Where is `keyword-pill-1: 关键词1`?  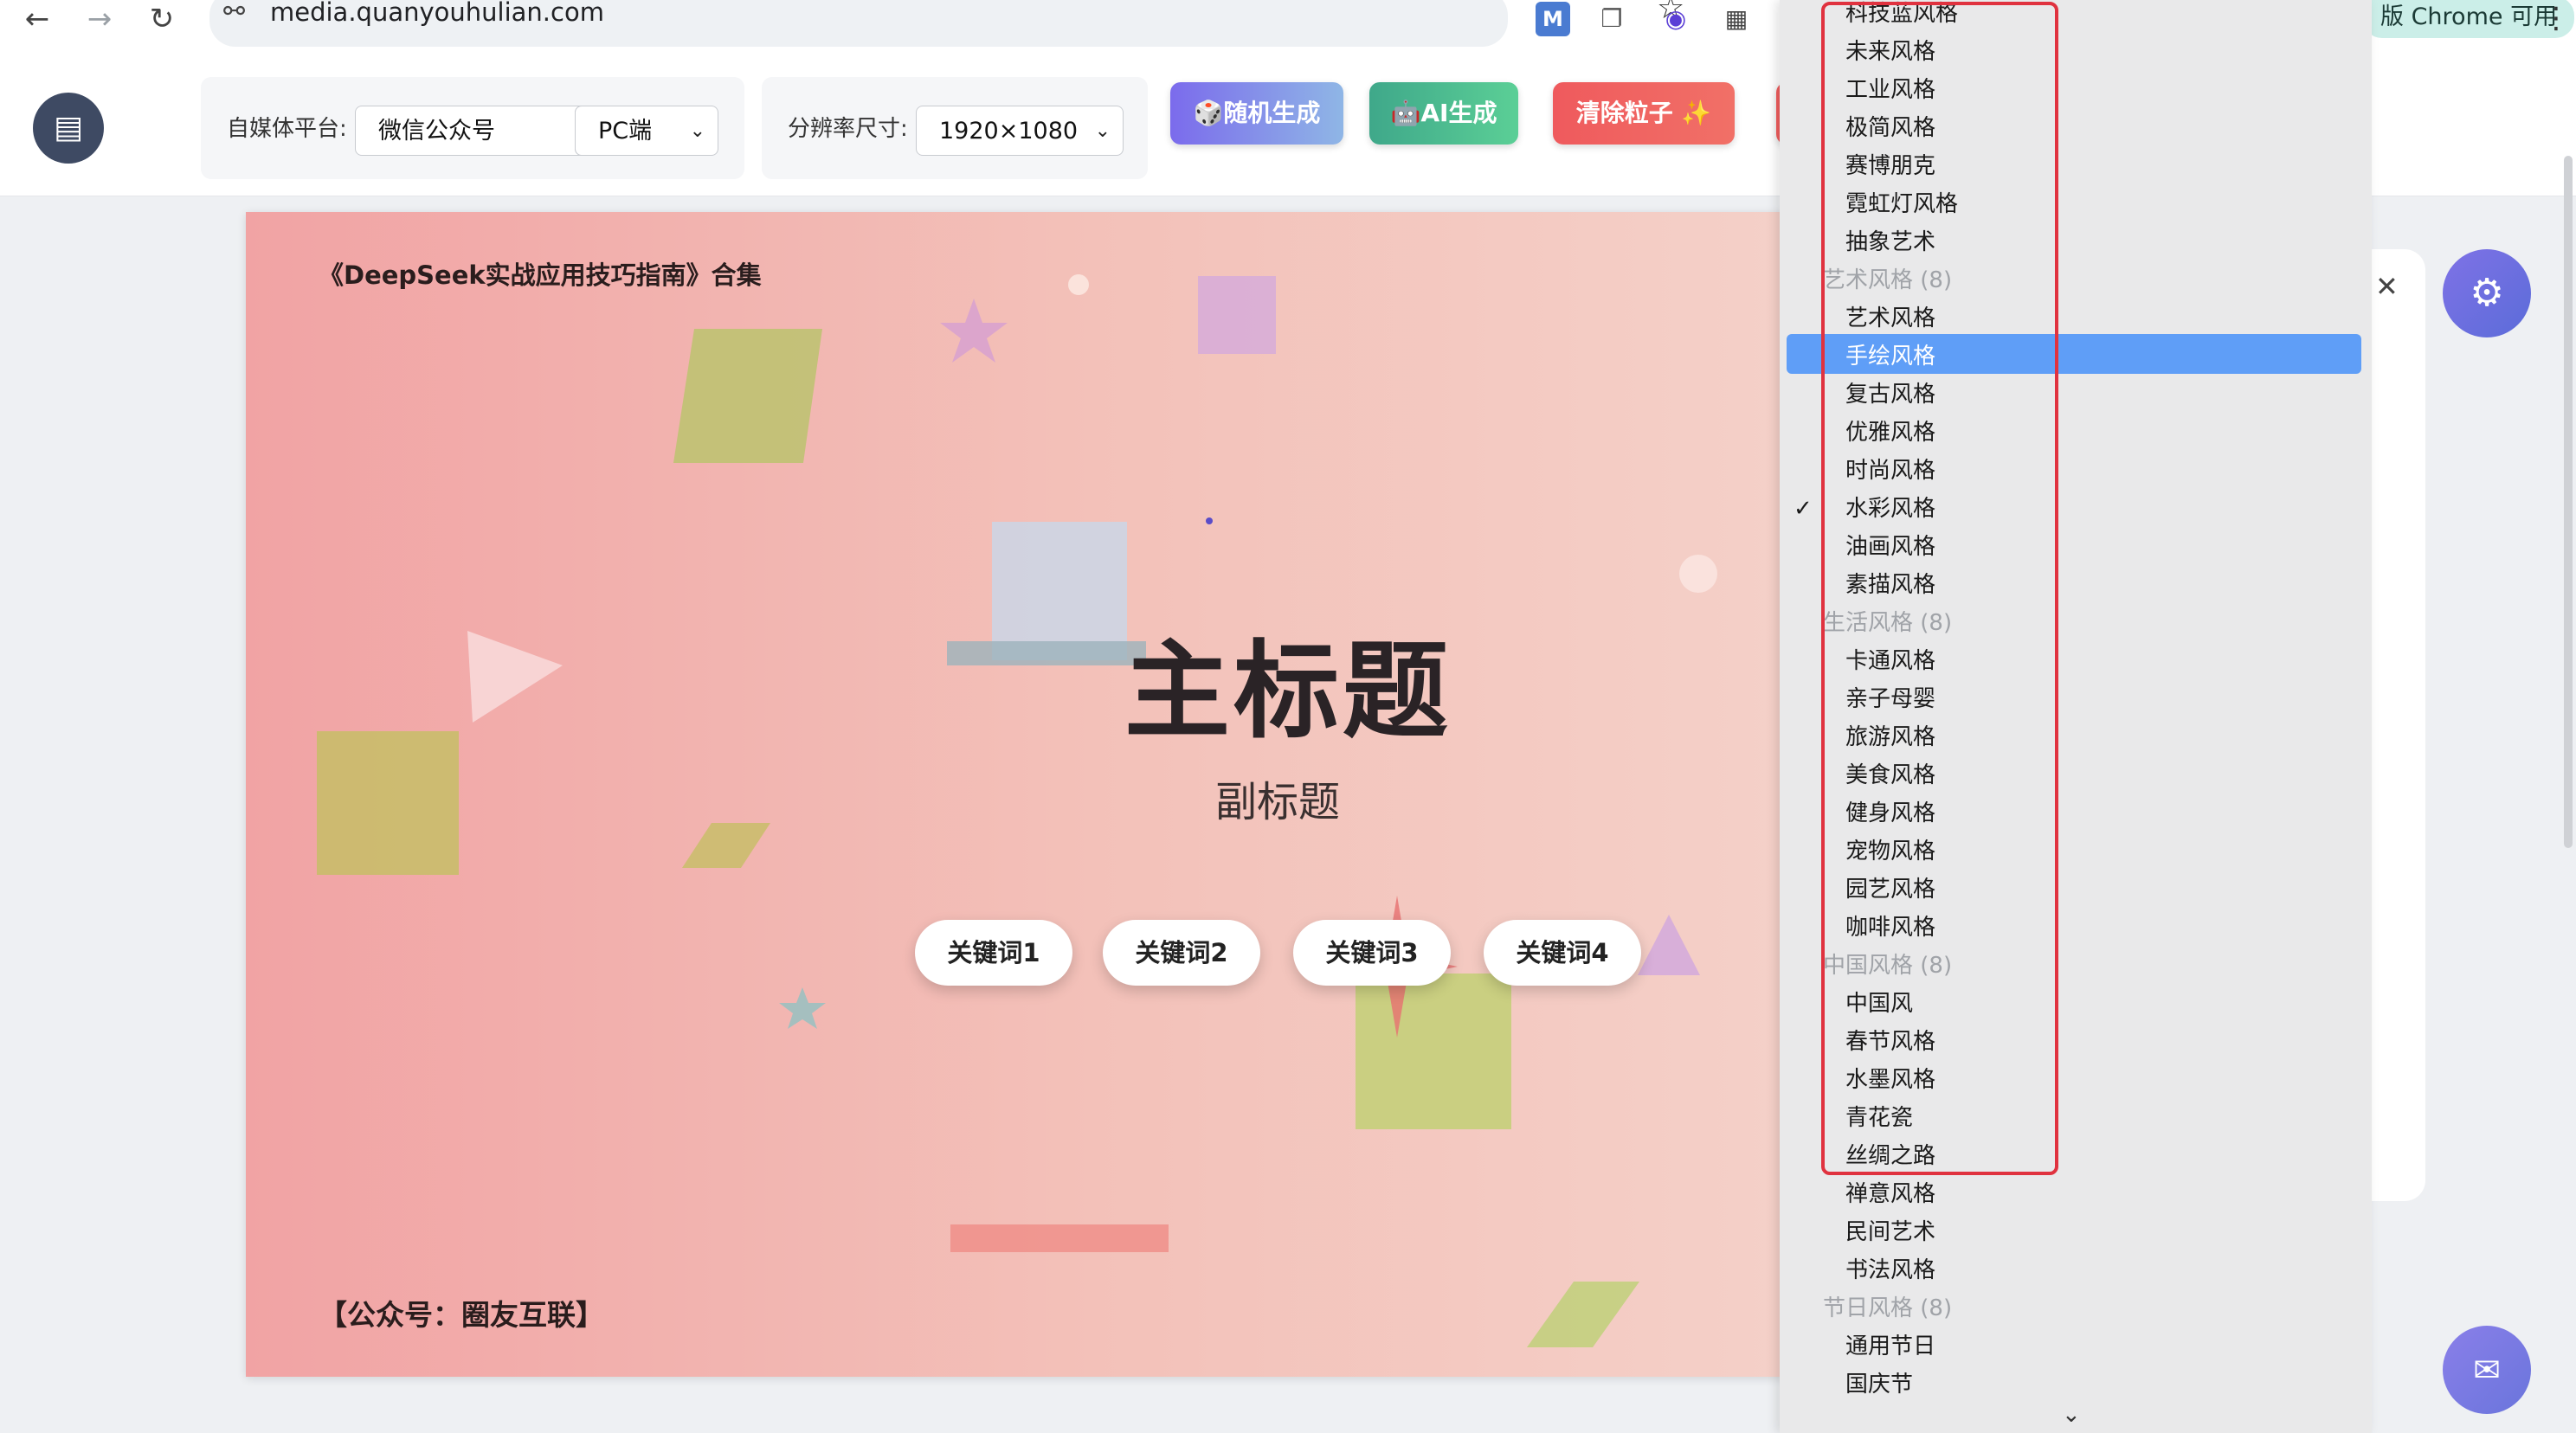
keyword-pill-1: 关键词1 is located at coordinates (993, 953).